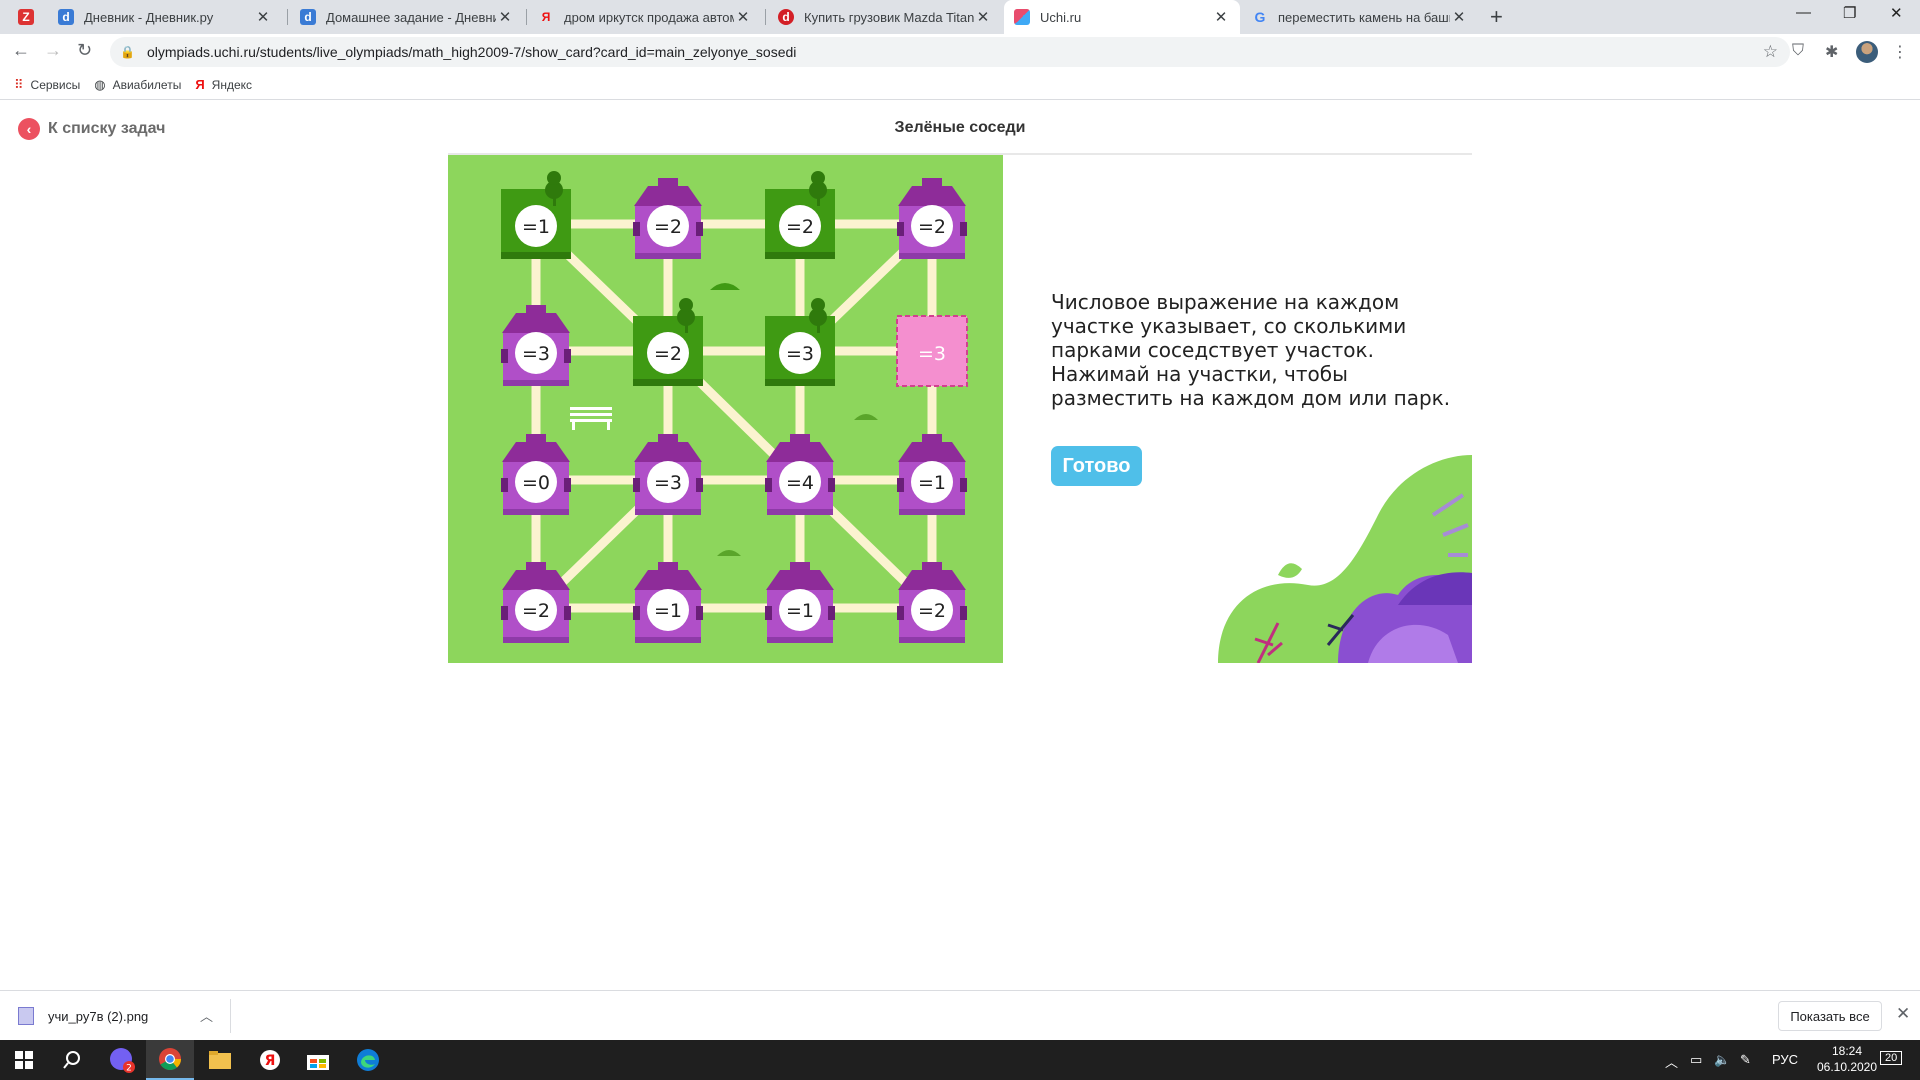  I want to click on tab-dnevnik: d Дневник - Дневник.ру ✕, so click(165, 17).